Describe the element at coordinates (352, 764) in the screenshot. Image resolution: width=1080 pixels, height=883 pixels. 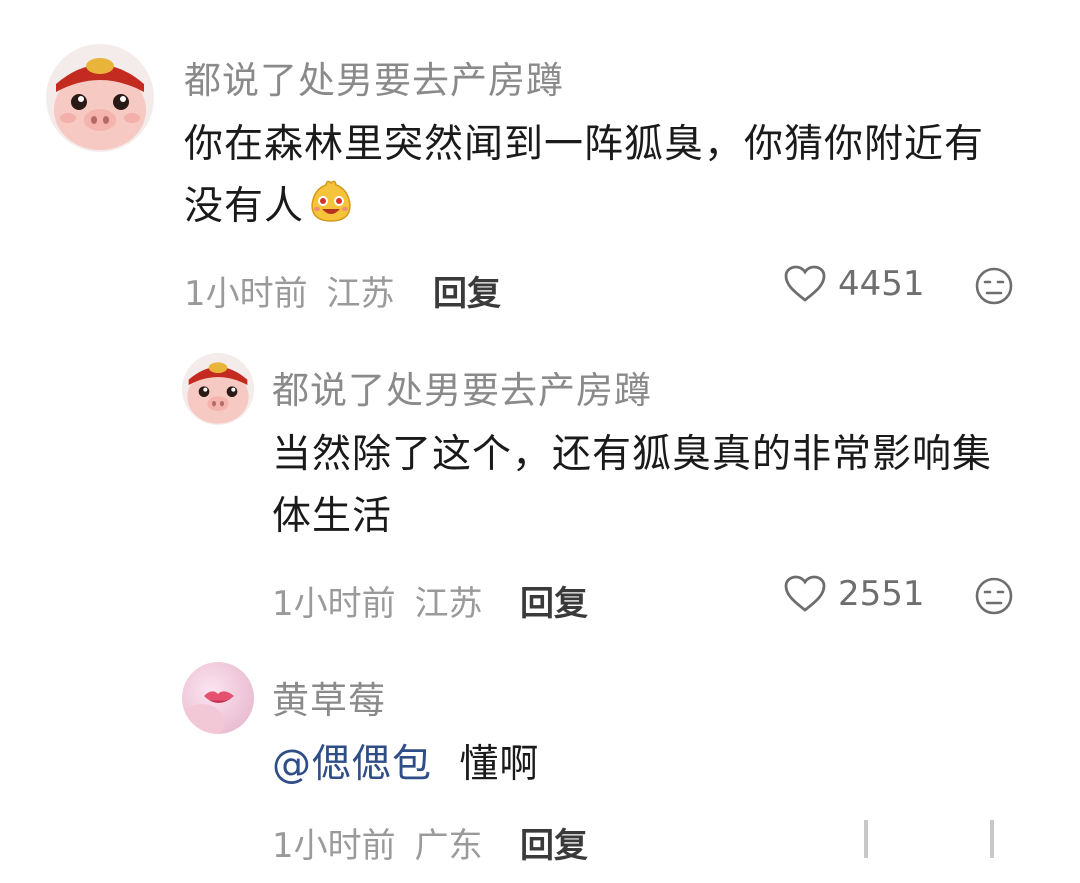
I see `mention-link: @偲偲包` at that location.